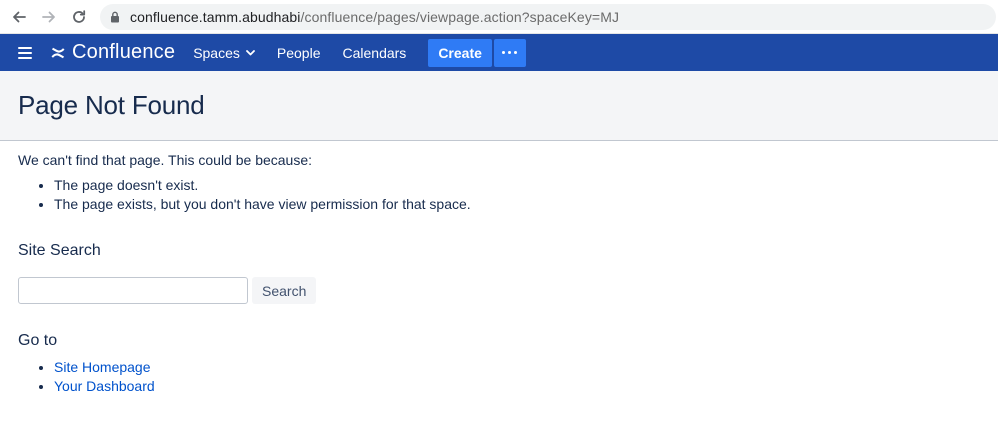 The image size is (998, 429). Describe the element at coordinates (526, 386) in the screenshot. I see `list-item: Your Dashboard` at that location.